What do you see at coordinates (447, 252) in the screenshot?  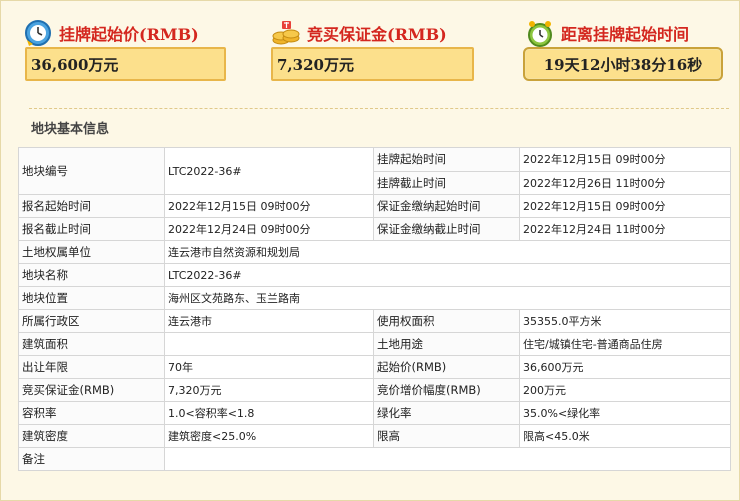 I see `owner-unit-value: 连云港市自然资源和规划局` at bounding box center [447, 252].